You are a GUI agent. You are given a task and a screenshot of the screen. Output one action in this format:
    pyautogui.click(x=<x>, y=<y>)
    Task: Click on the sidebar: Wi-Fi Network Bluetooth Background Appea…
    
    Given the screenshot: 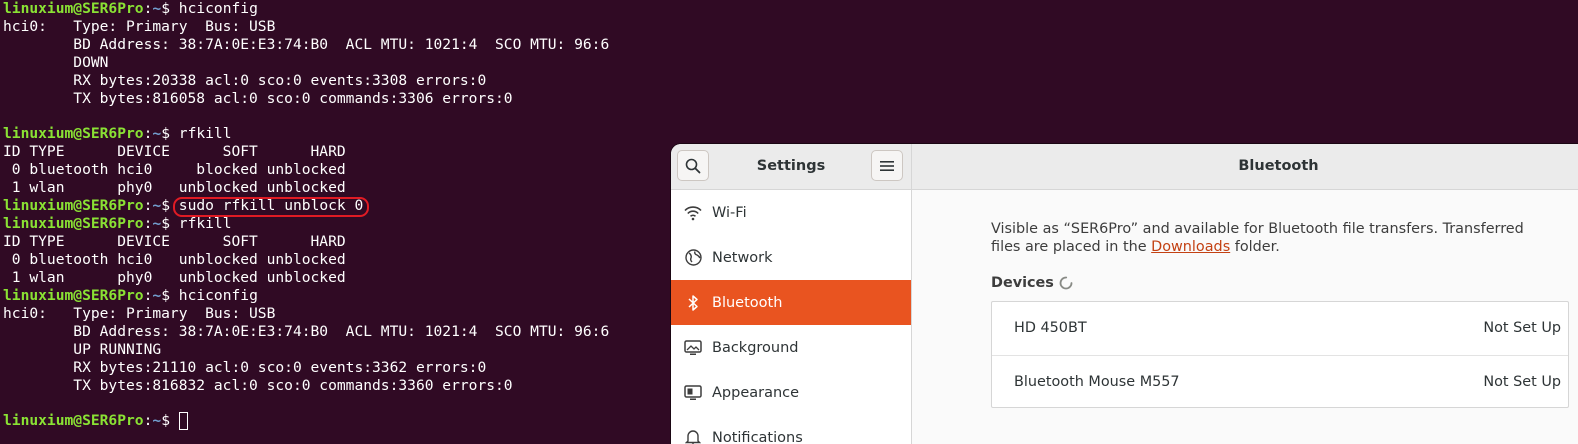 What is the action you would take?
    pyautogui.click(x=791, y=317)
    